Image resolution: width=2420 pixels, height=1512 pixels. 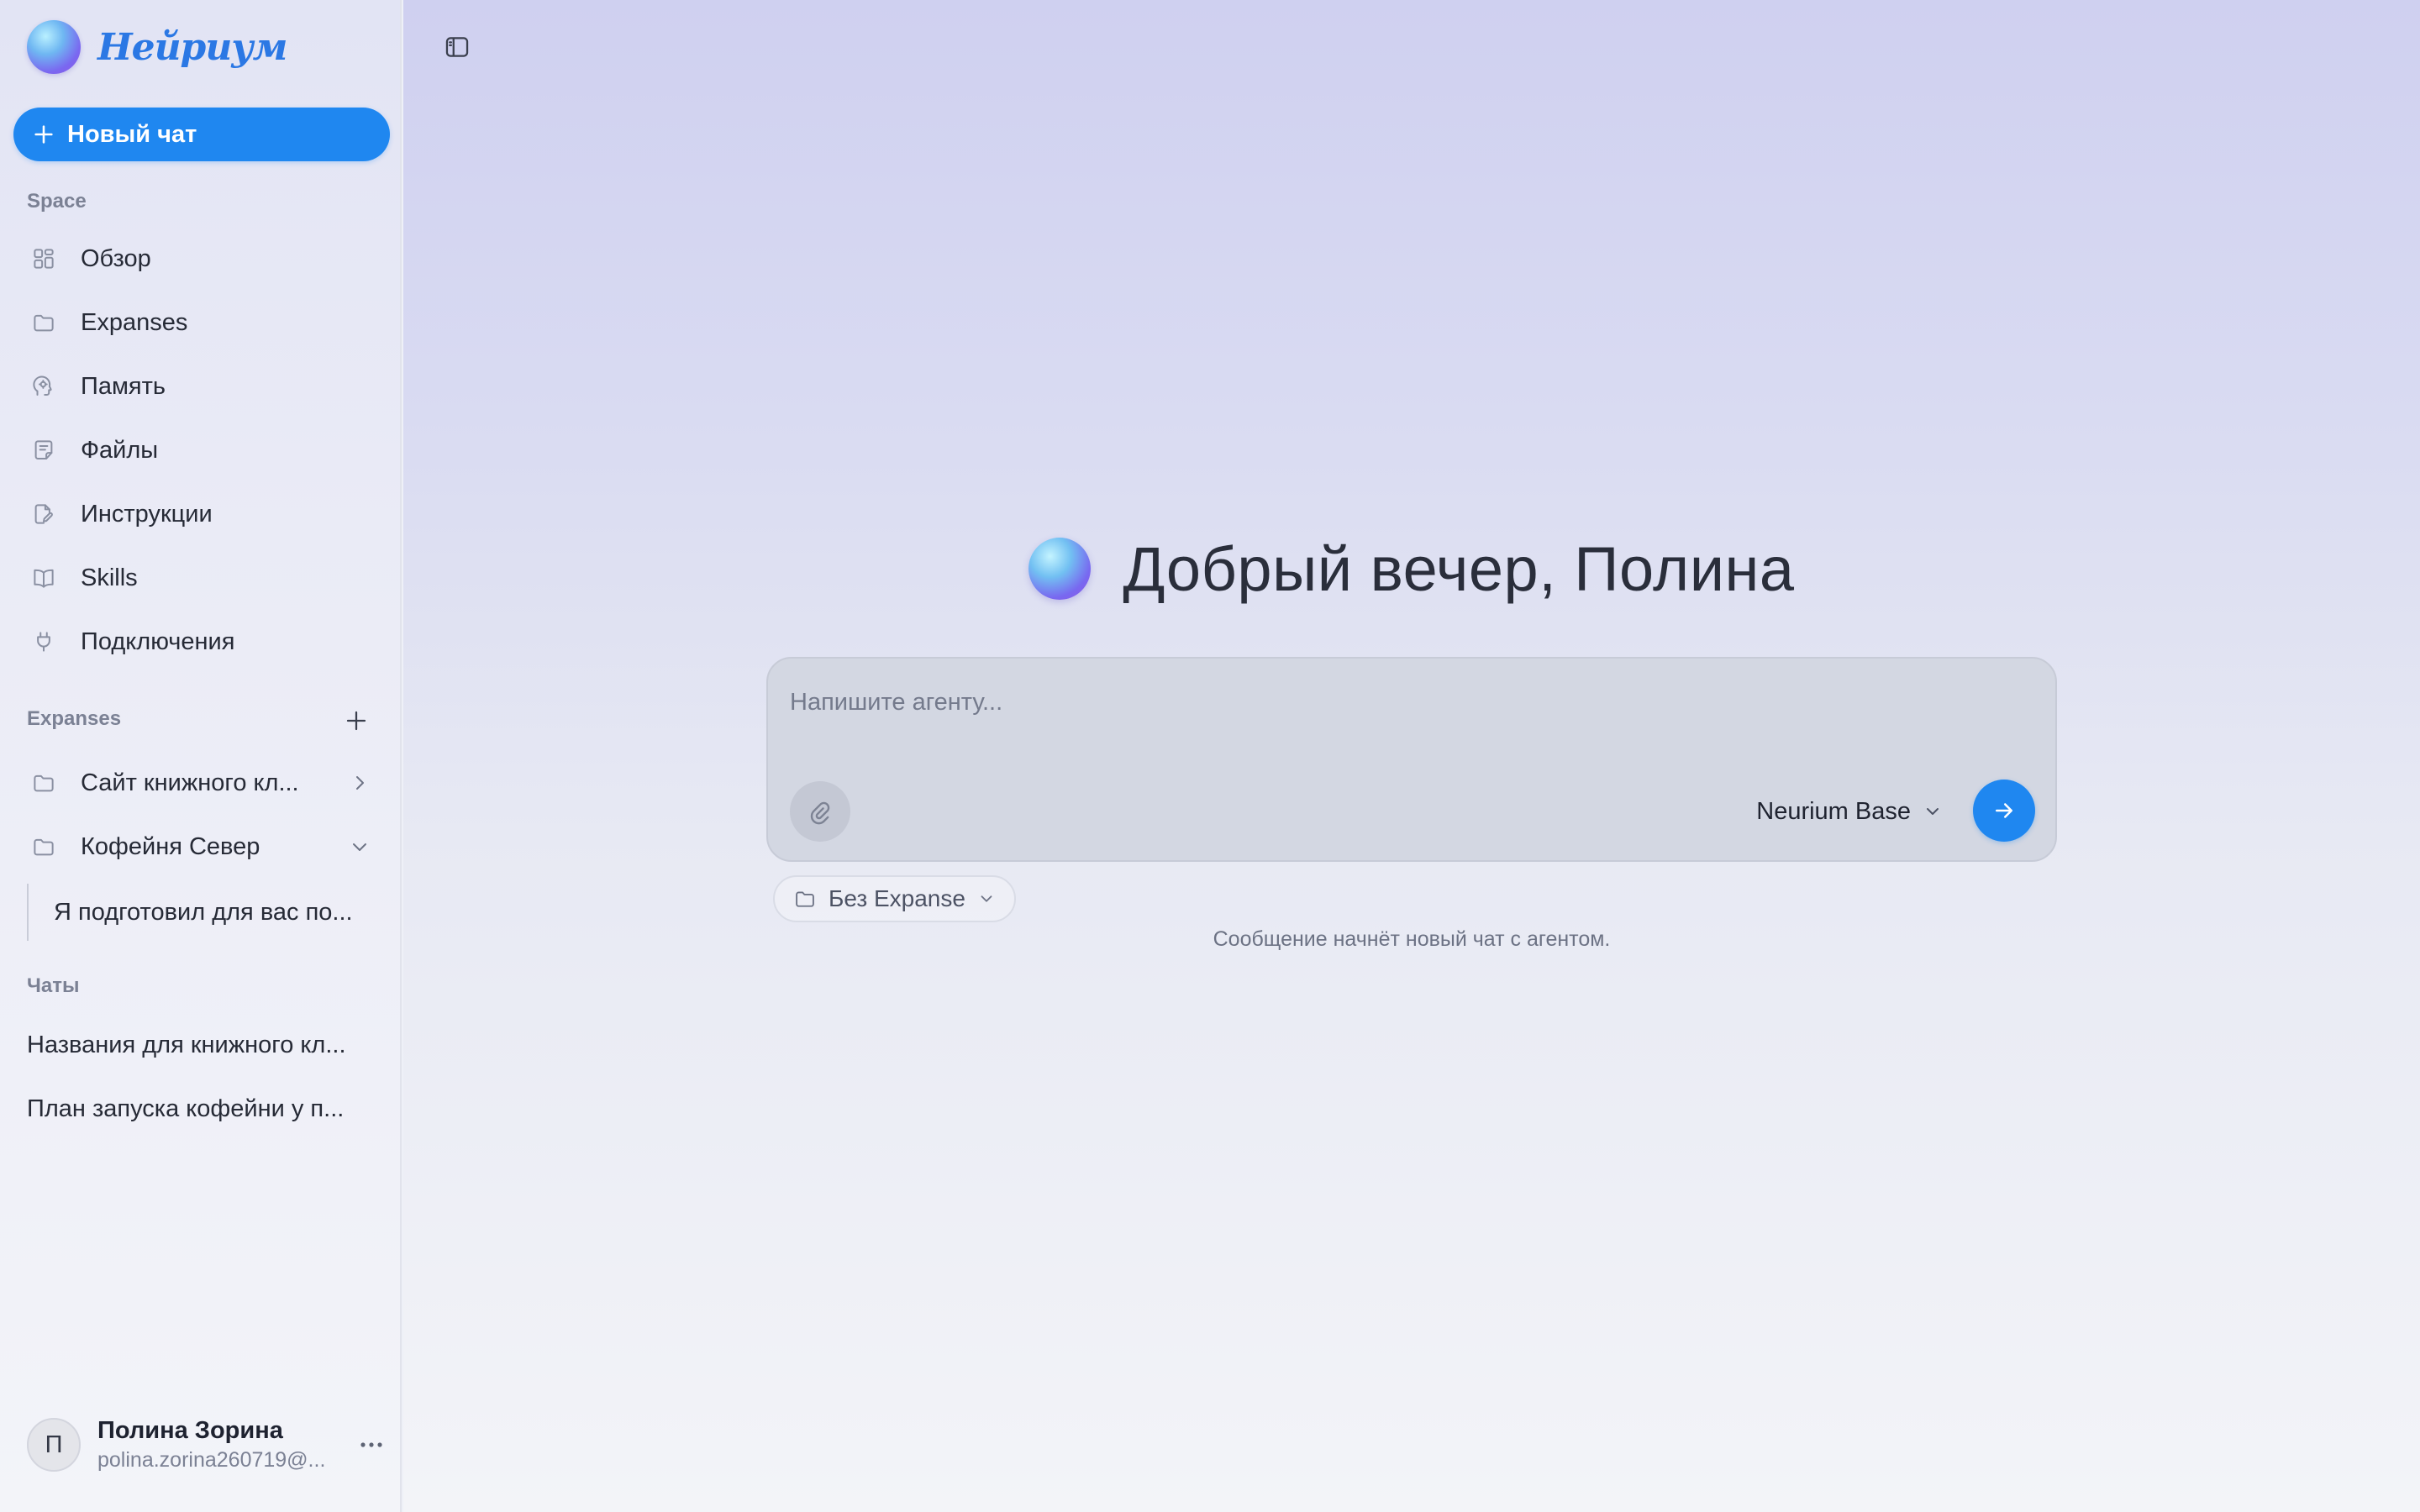 I want to click on greeting: Добрый вечер, Полина, so click(x=1411, y=568).